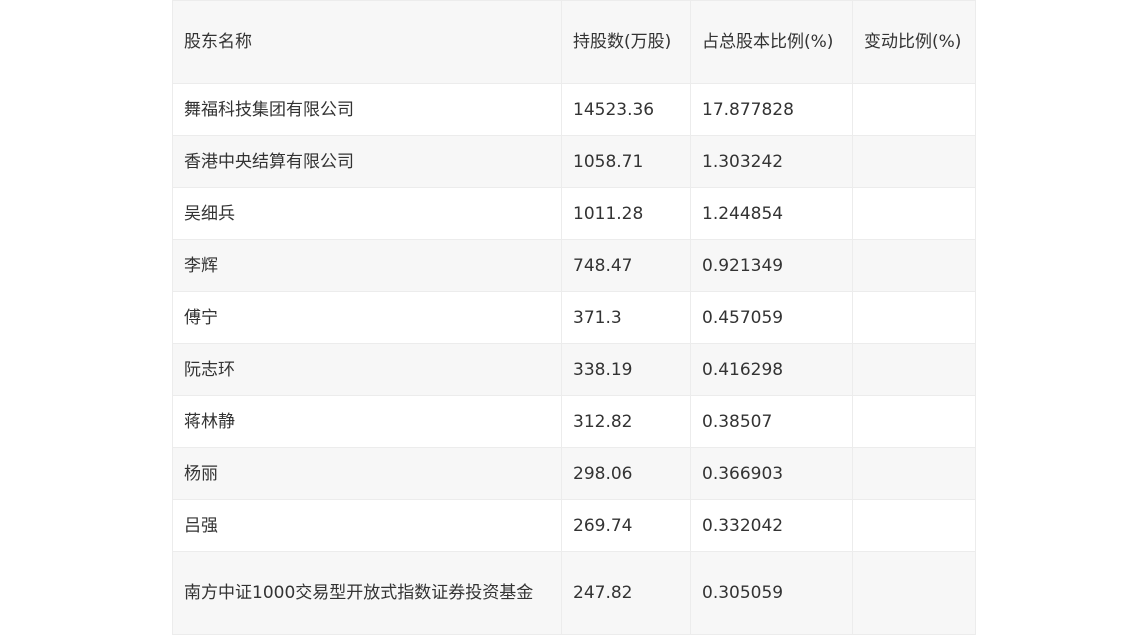 This screenshot has height=635, width=1147. I want to click on table-row: 吴细兵 1011.28 1.244854, so click(574, 213).